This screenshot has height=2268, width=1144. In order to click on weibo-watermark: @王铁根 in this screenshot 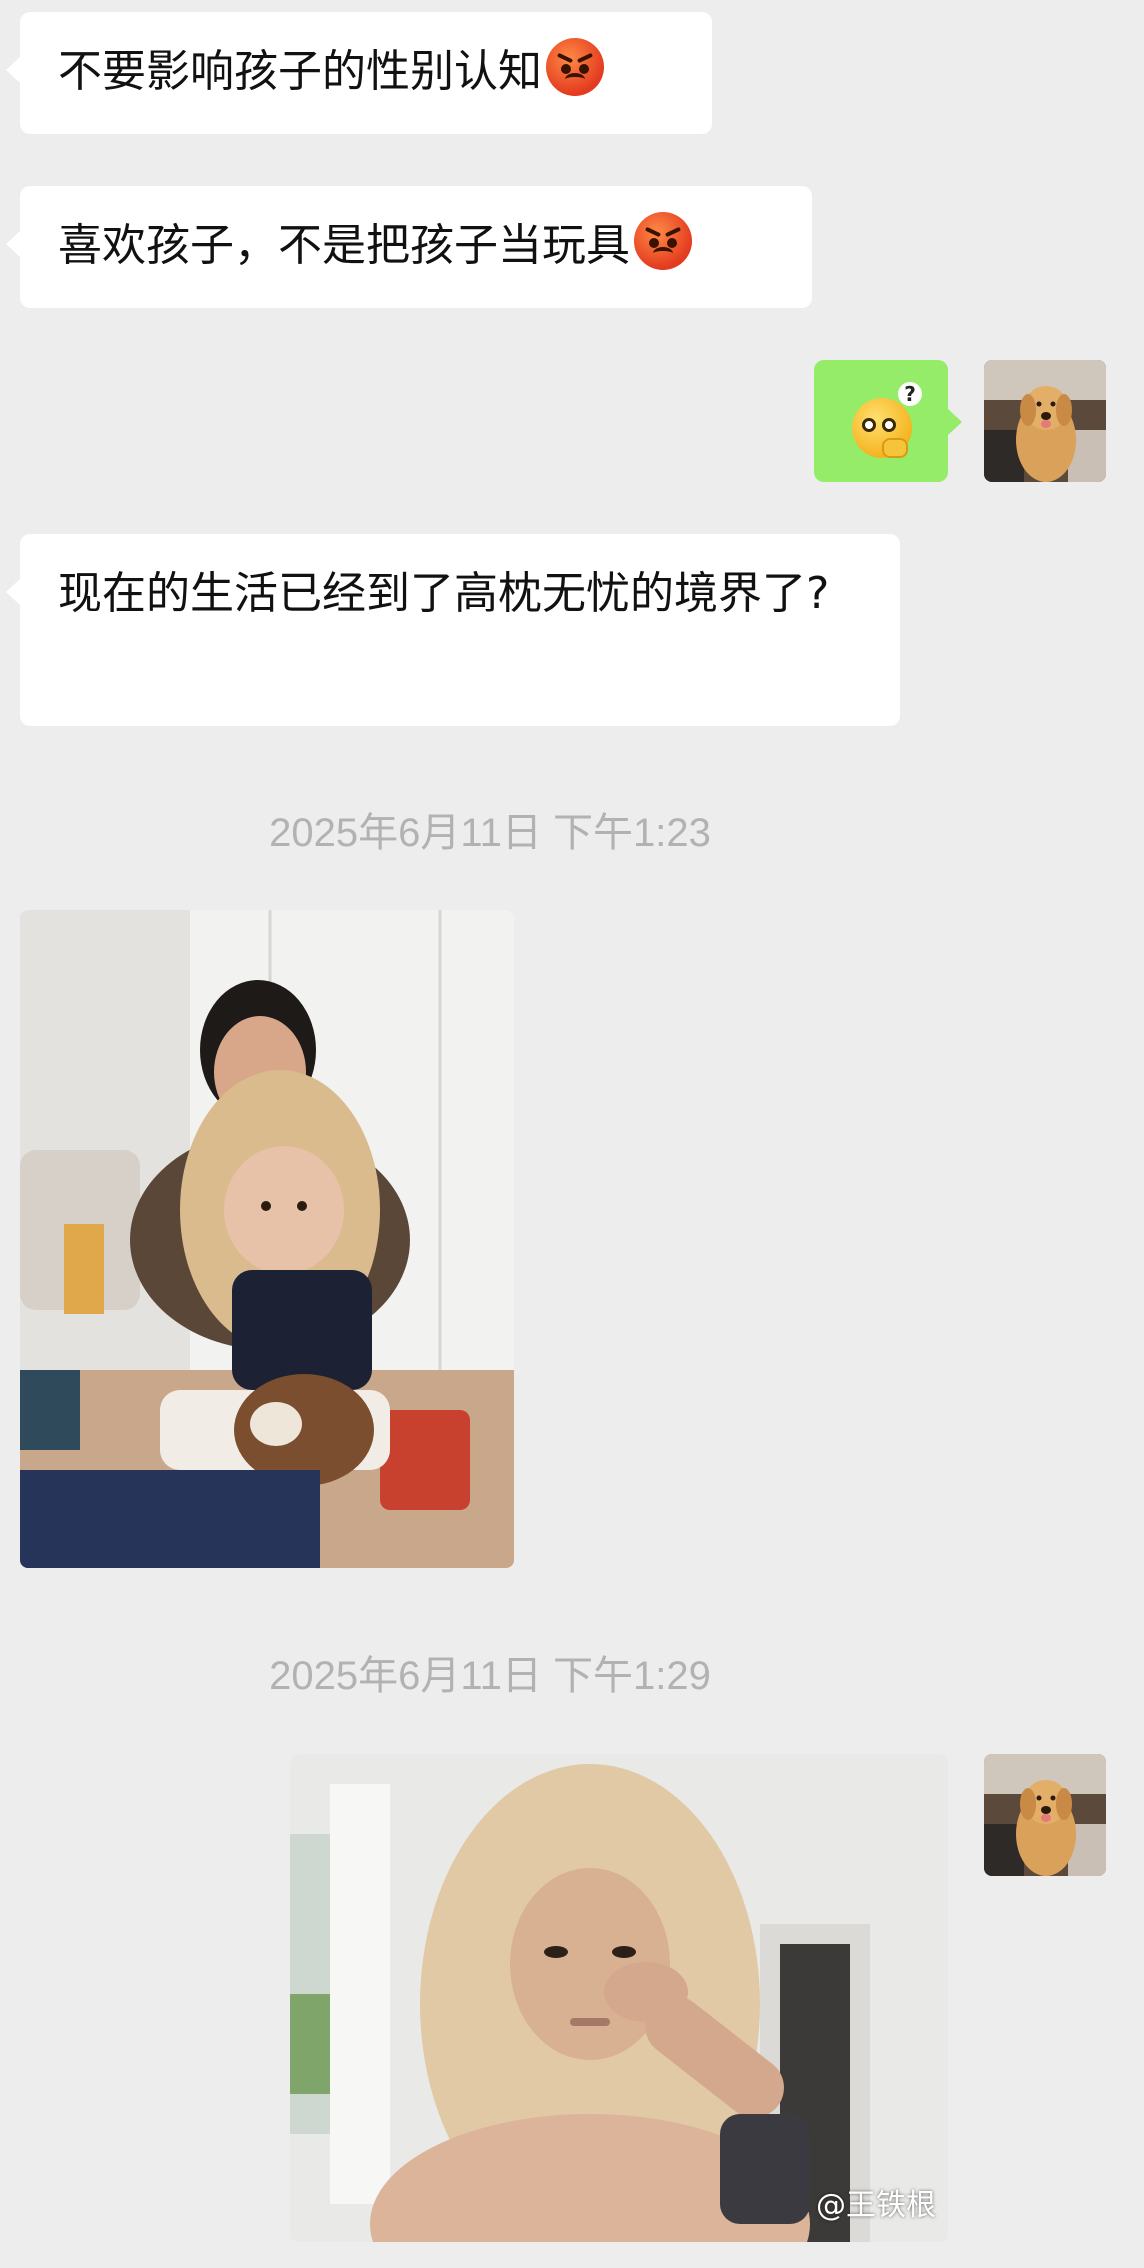, I will do `click(876, 2205)`.